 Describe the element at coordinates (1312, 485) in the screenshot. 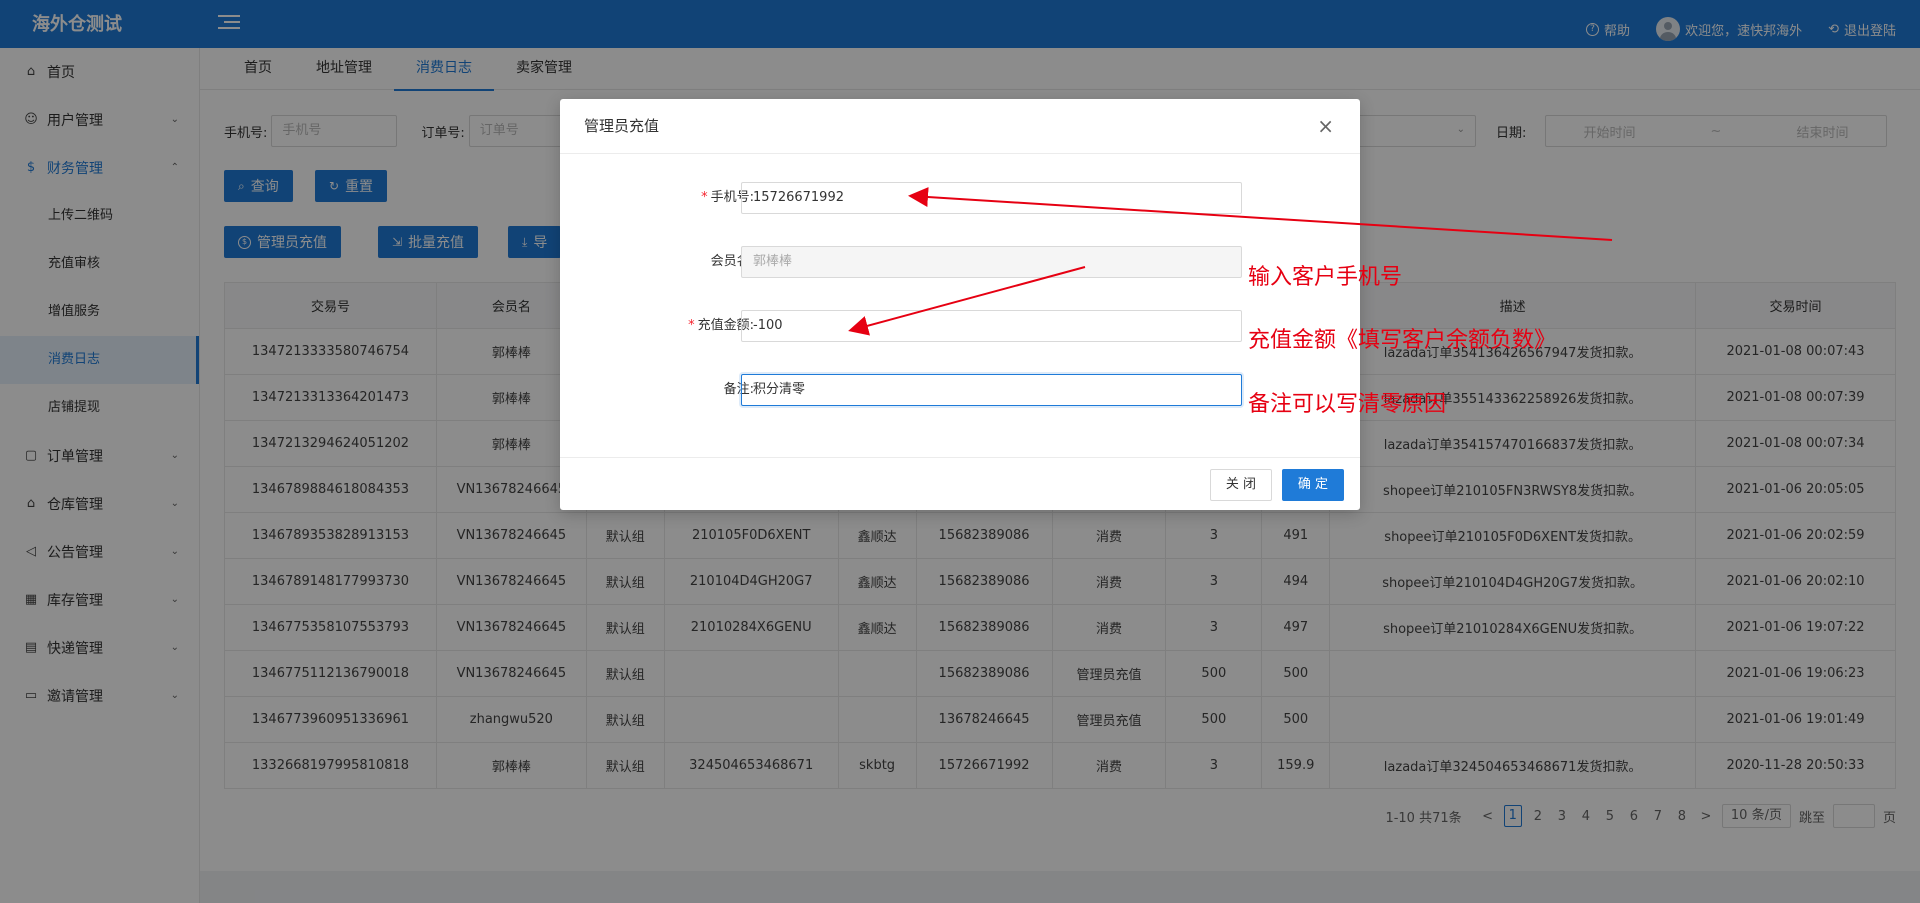

I see `confirm-button: 确 定` at that location.